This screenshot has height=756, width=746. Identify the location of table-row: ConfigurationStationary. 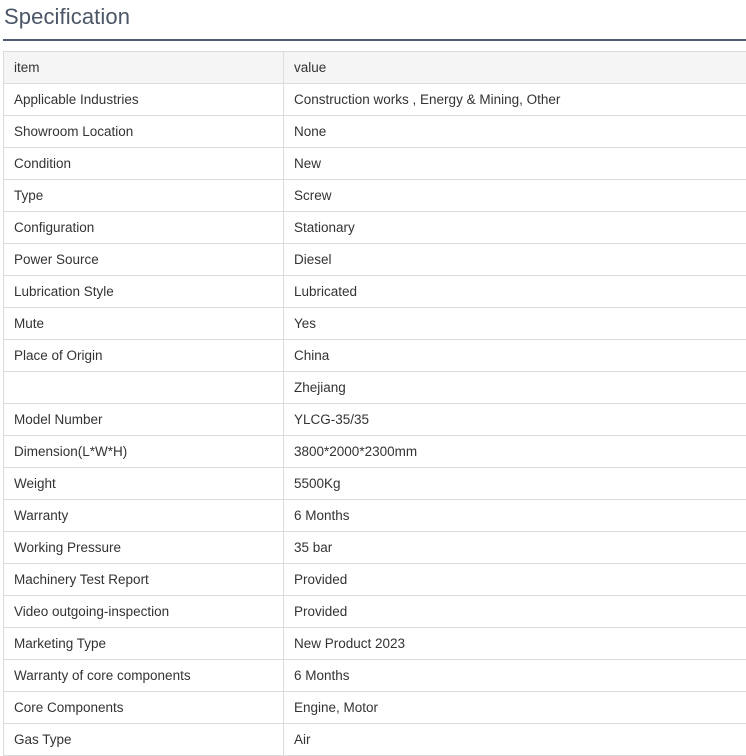
(375, 228).